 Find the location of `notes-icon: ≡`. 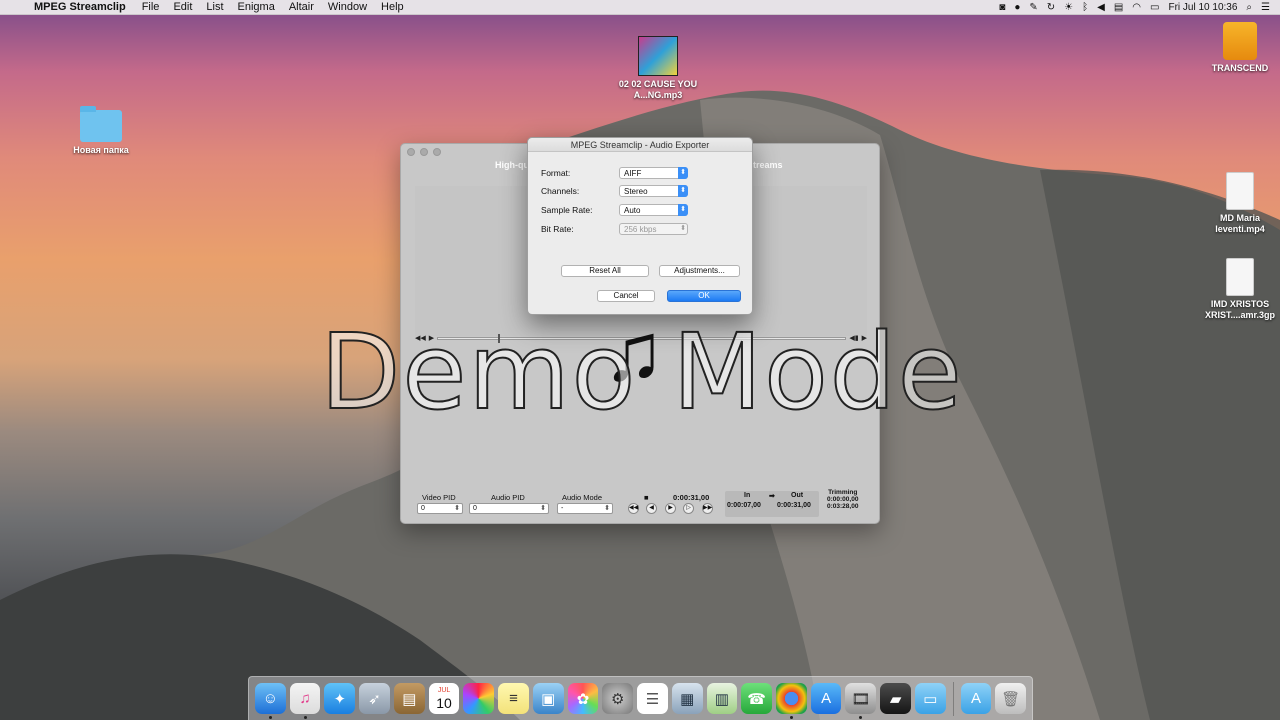

notes-icon: ≡ is located at coordinates (513, 698).